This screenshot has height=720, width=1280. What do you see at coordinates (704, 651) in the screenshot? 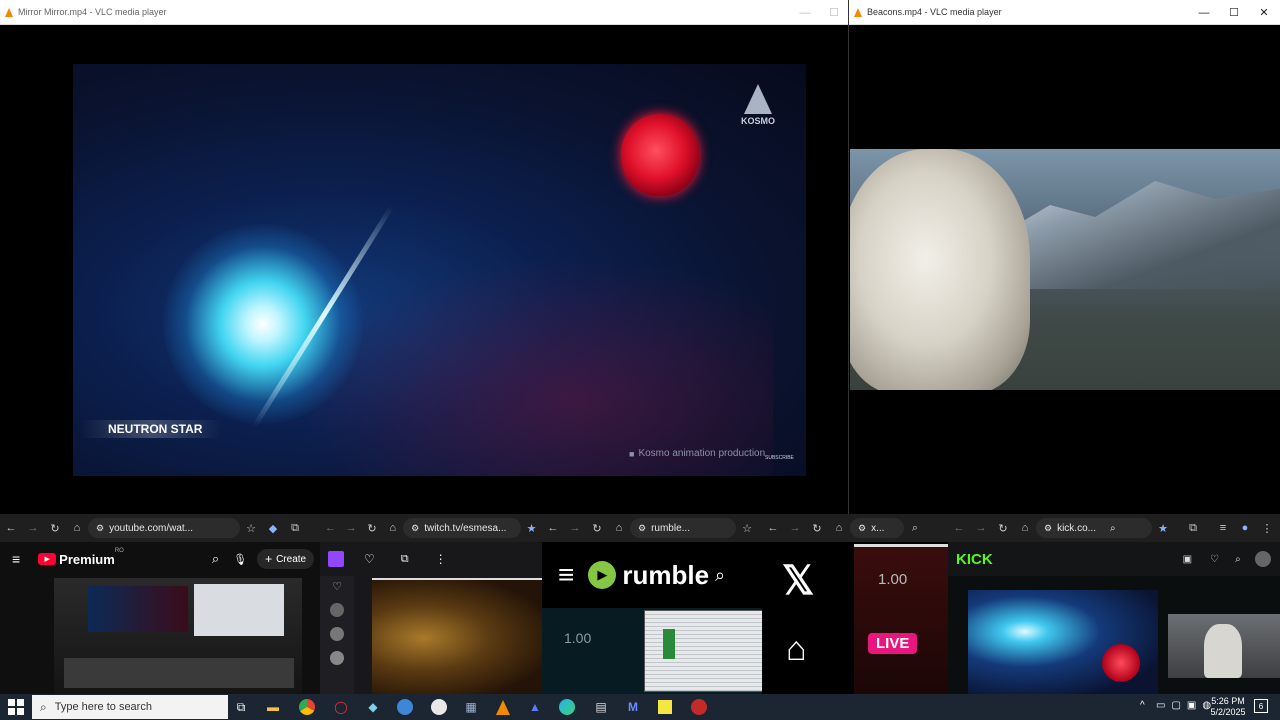
I see `rumble-video-thumbnail` at bounding box center [704, 651].